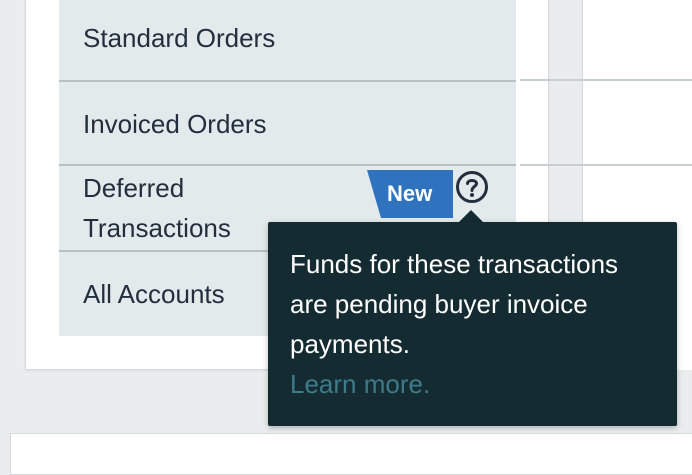 This screenshot has width=692, height=475. What do you see at coordinates (287, 41) in the screenshot?
I see `menu-item-standard-orders: Standard Orders` at bounding box center [287, 41].